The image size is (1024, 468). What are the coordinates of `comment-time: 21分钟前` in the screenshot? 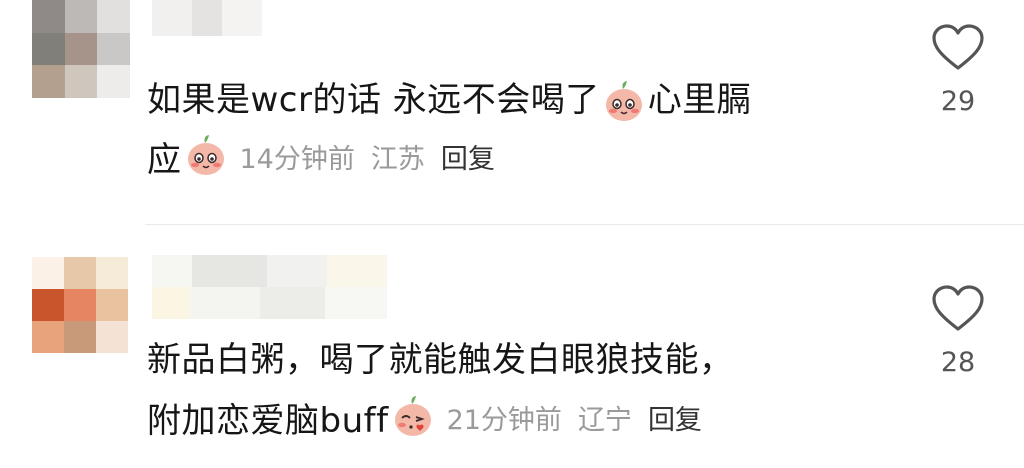 It's located at (504, 420).